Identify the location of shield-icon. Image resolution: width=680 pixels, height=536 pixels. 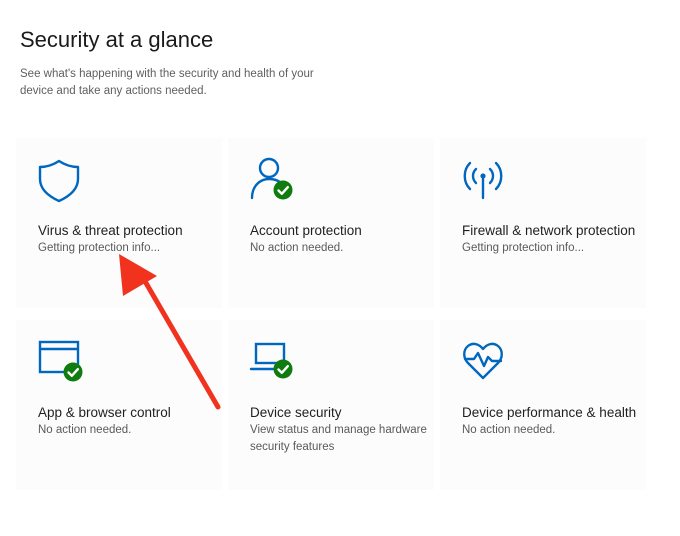
(59, 181).